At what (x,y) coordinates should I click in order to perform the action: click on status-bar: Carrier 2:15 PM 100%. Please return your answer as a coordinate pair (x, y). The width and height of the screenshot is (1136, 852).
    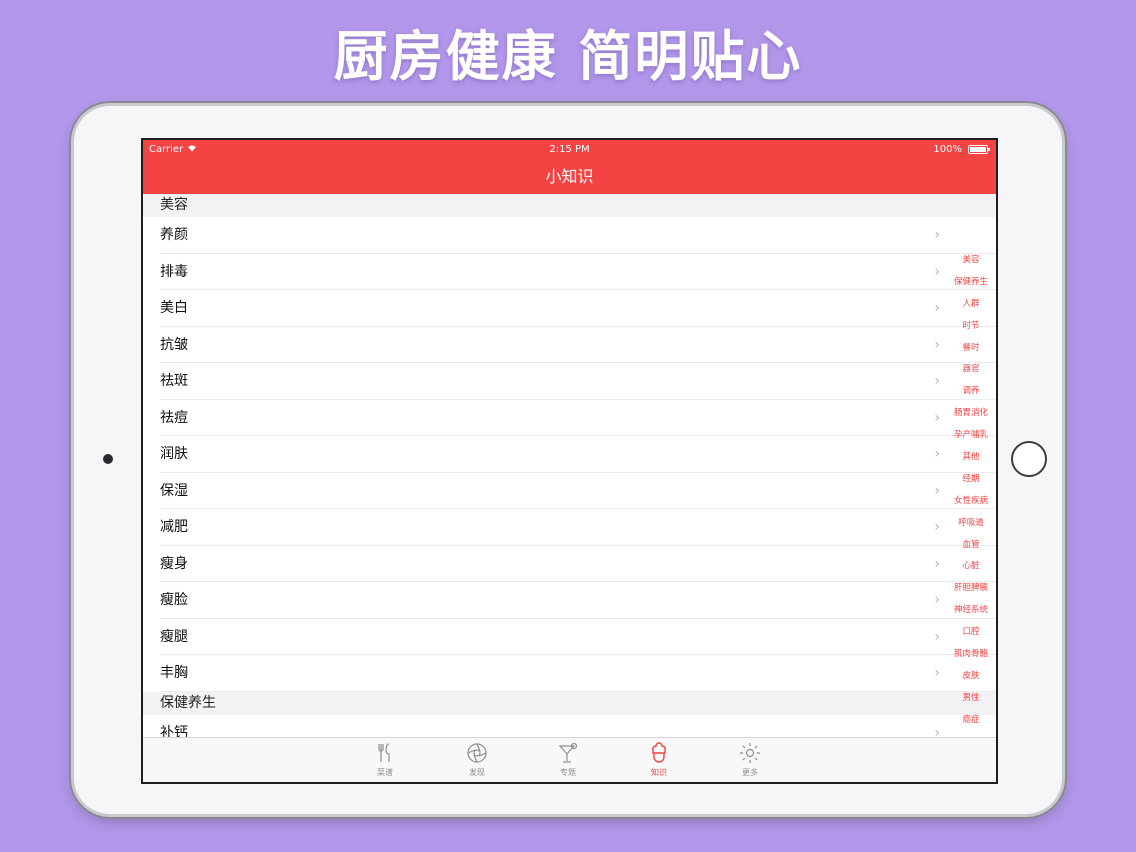
    Looking at the image, I should click on (569, 150).